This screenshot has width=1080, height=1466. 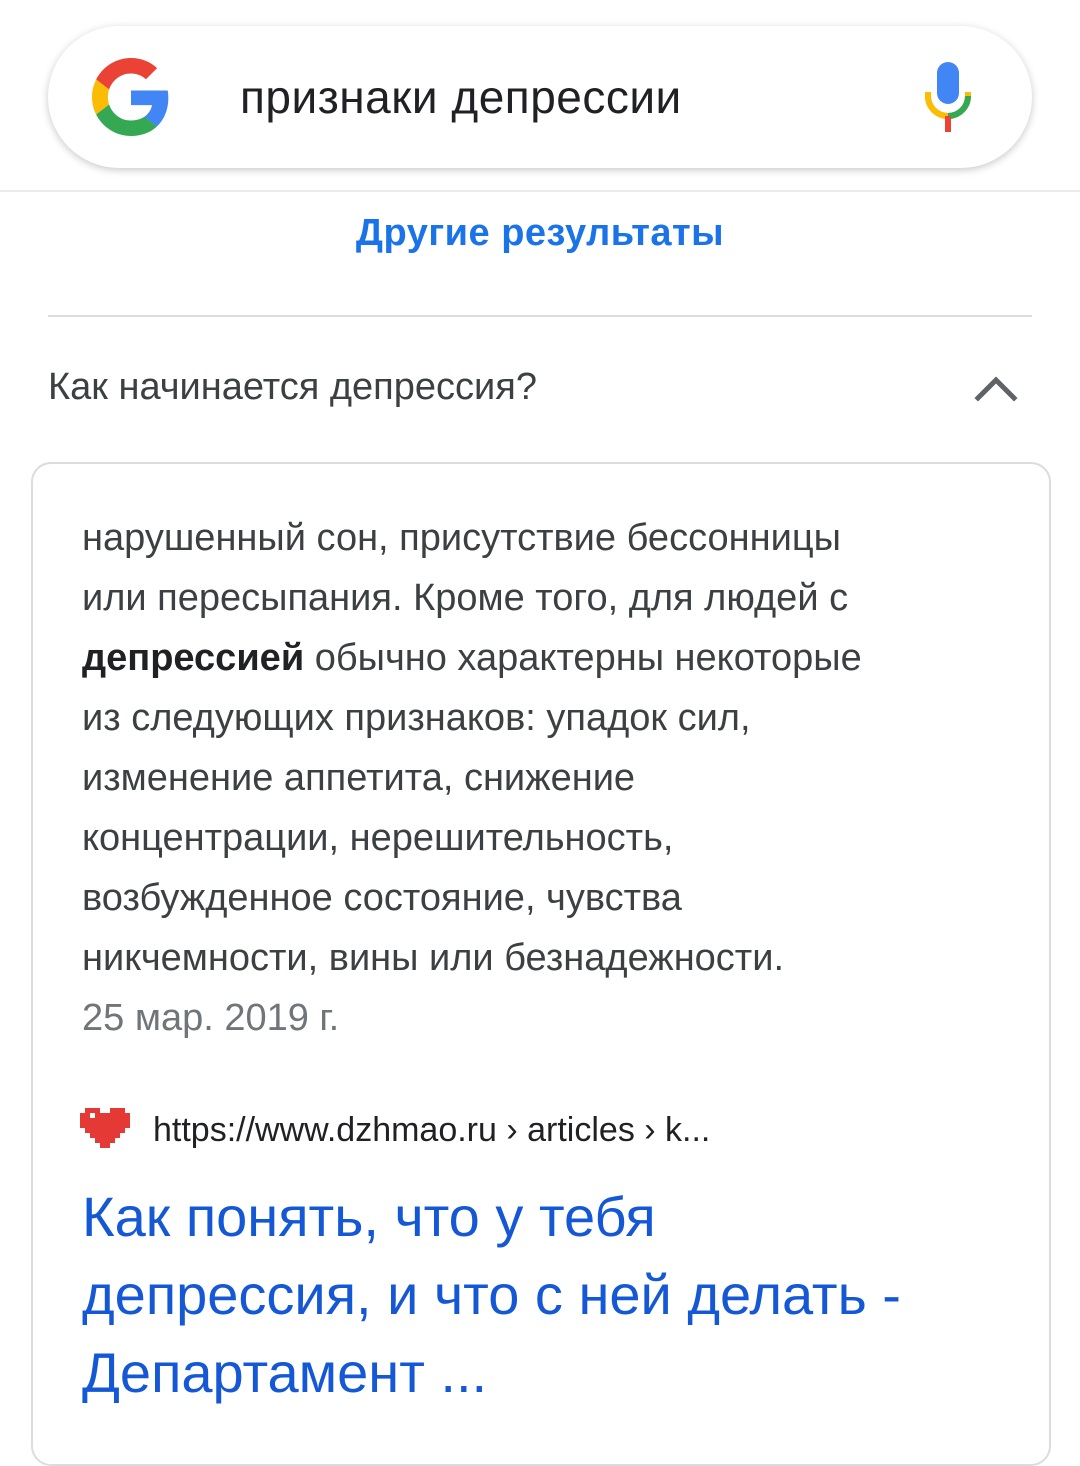 What do you see at coordinates (465, 598) in the screenshot?
I see `snippet-line-2: или пересыпания. Кроме того, для людей с` at bounding box center [465, 598].